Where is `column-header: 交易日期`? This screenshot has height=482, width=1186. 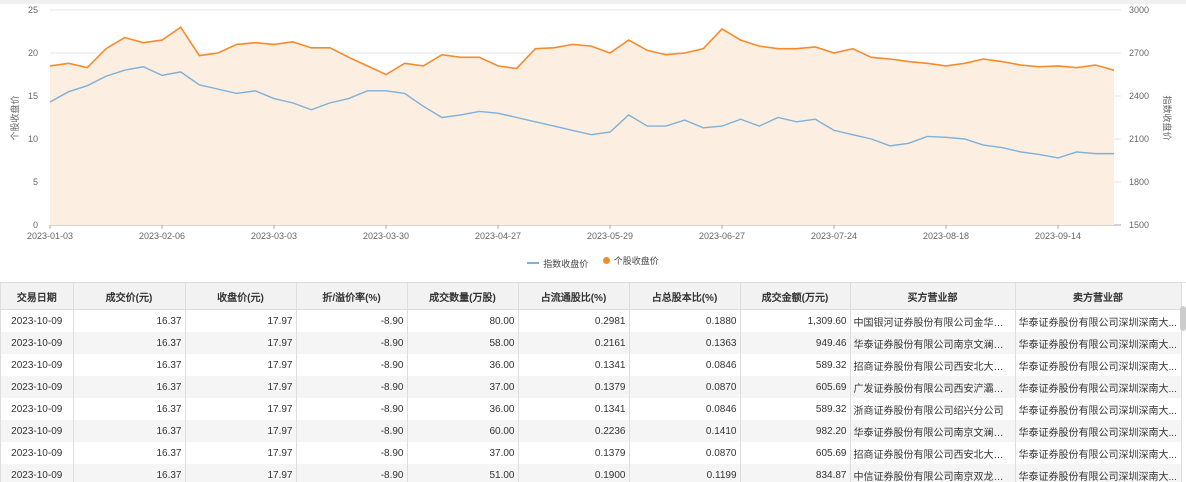
column-header: 交易日期 is located at coordinates (37, 296).